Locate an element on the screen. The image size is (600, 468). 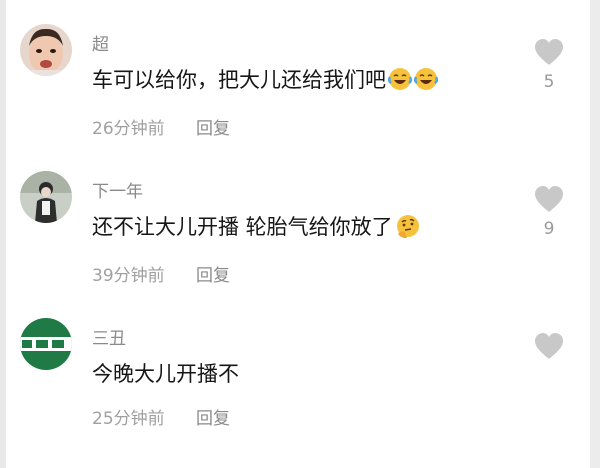
comment-text-content: 还不让大儿开播 轮胎气给你放了 is located at coordinates (242, 227).